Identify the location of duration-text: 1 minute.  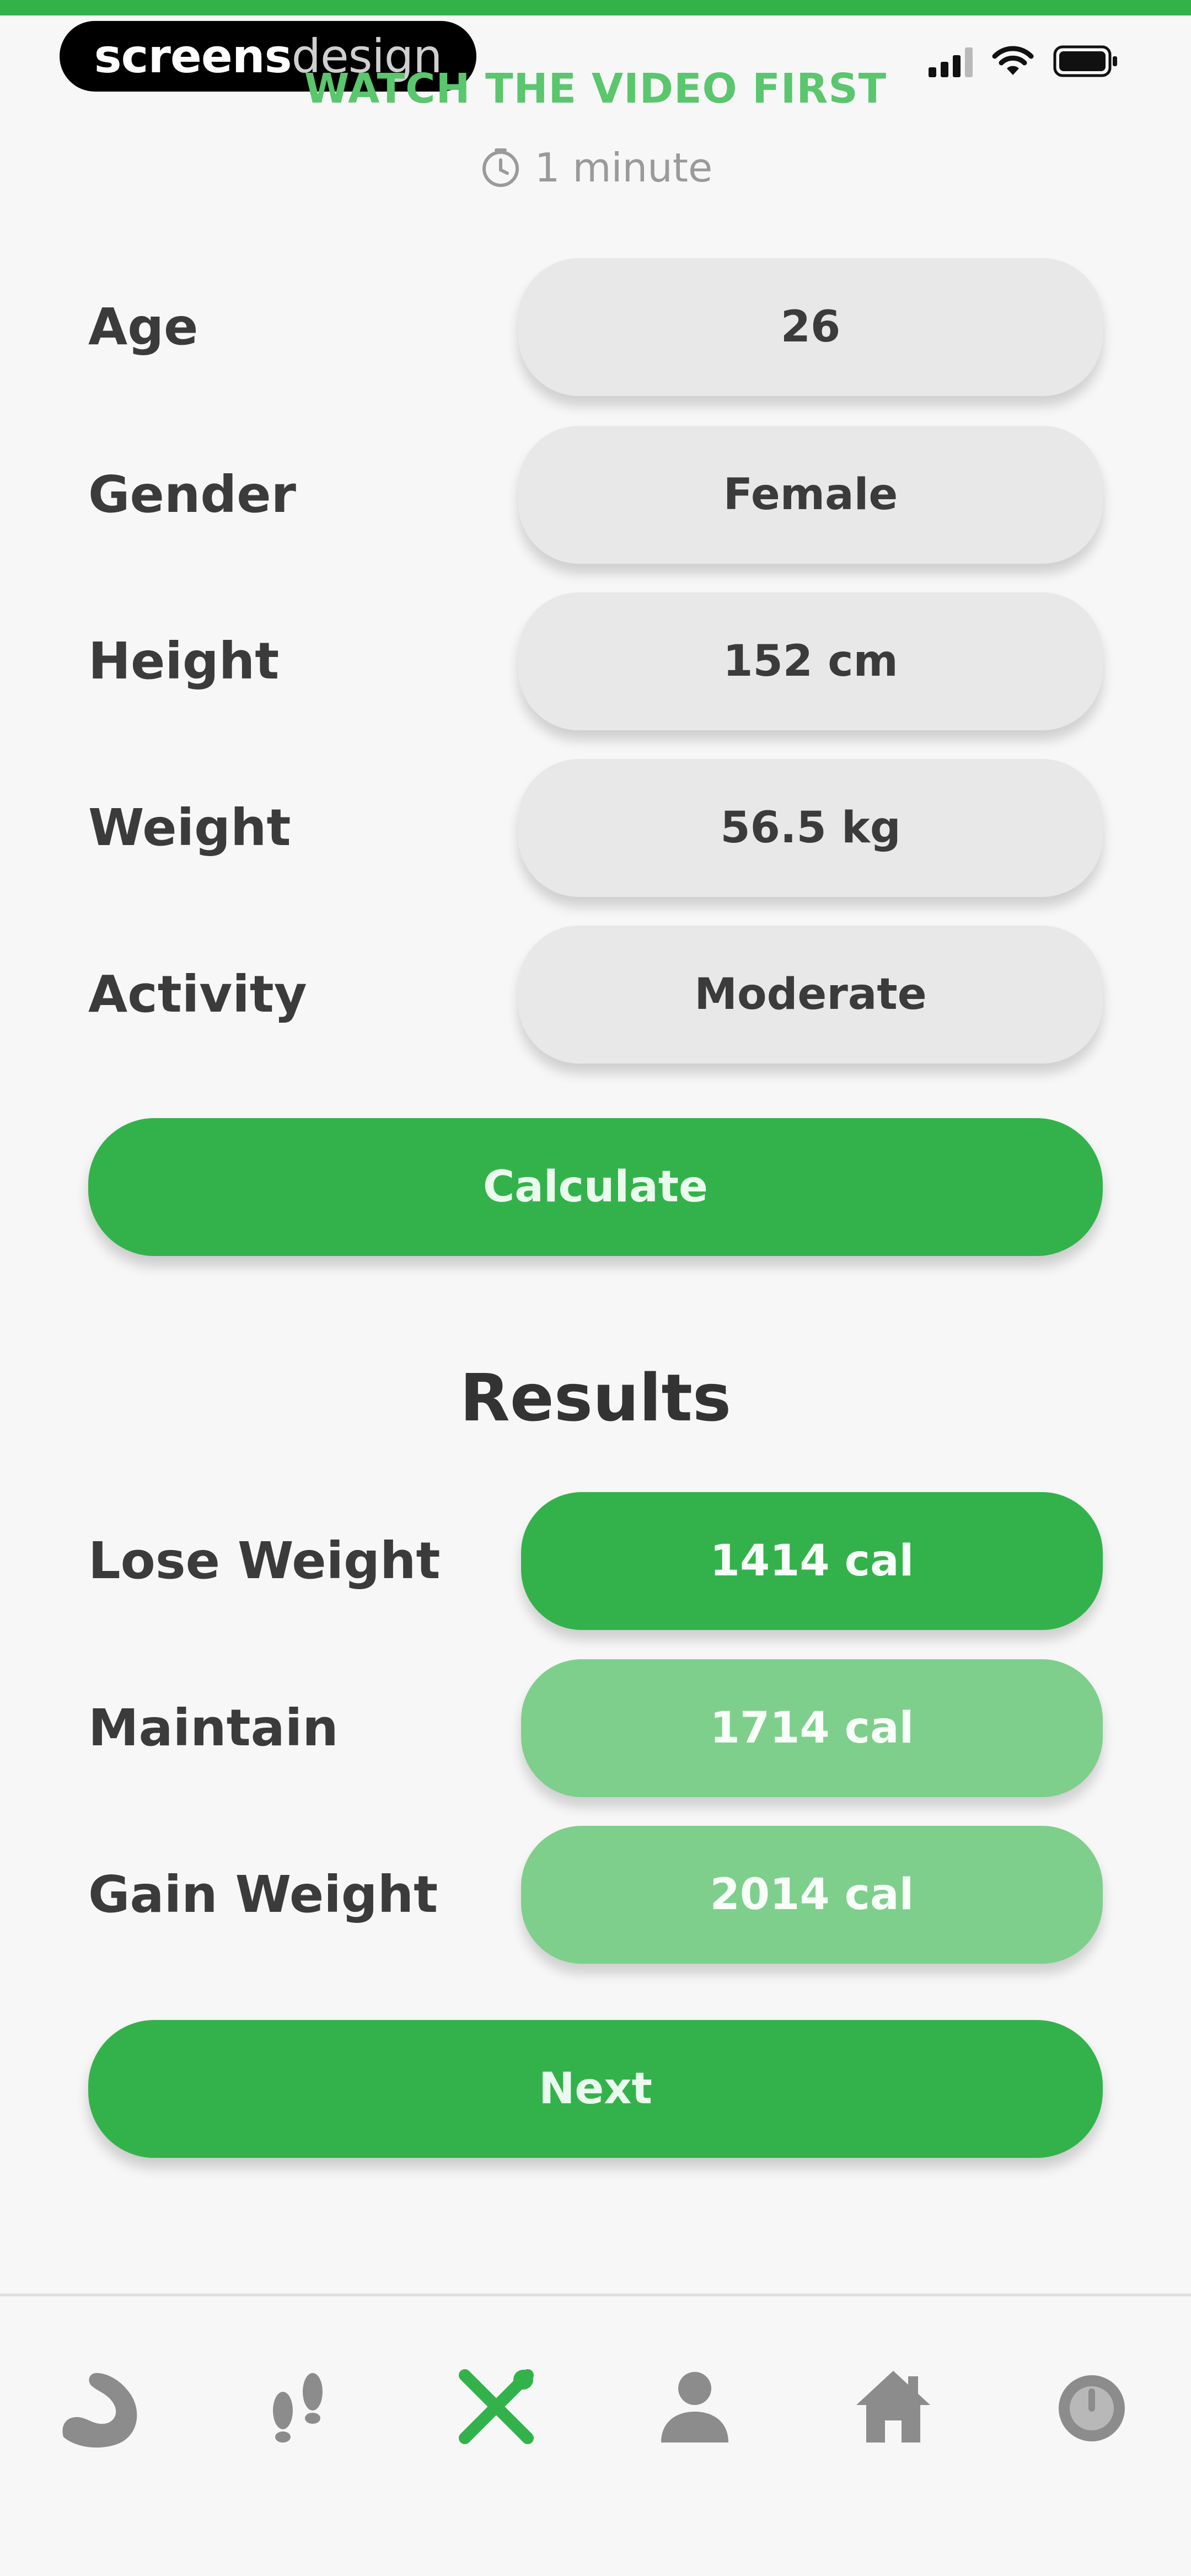
(624, 168).